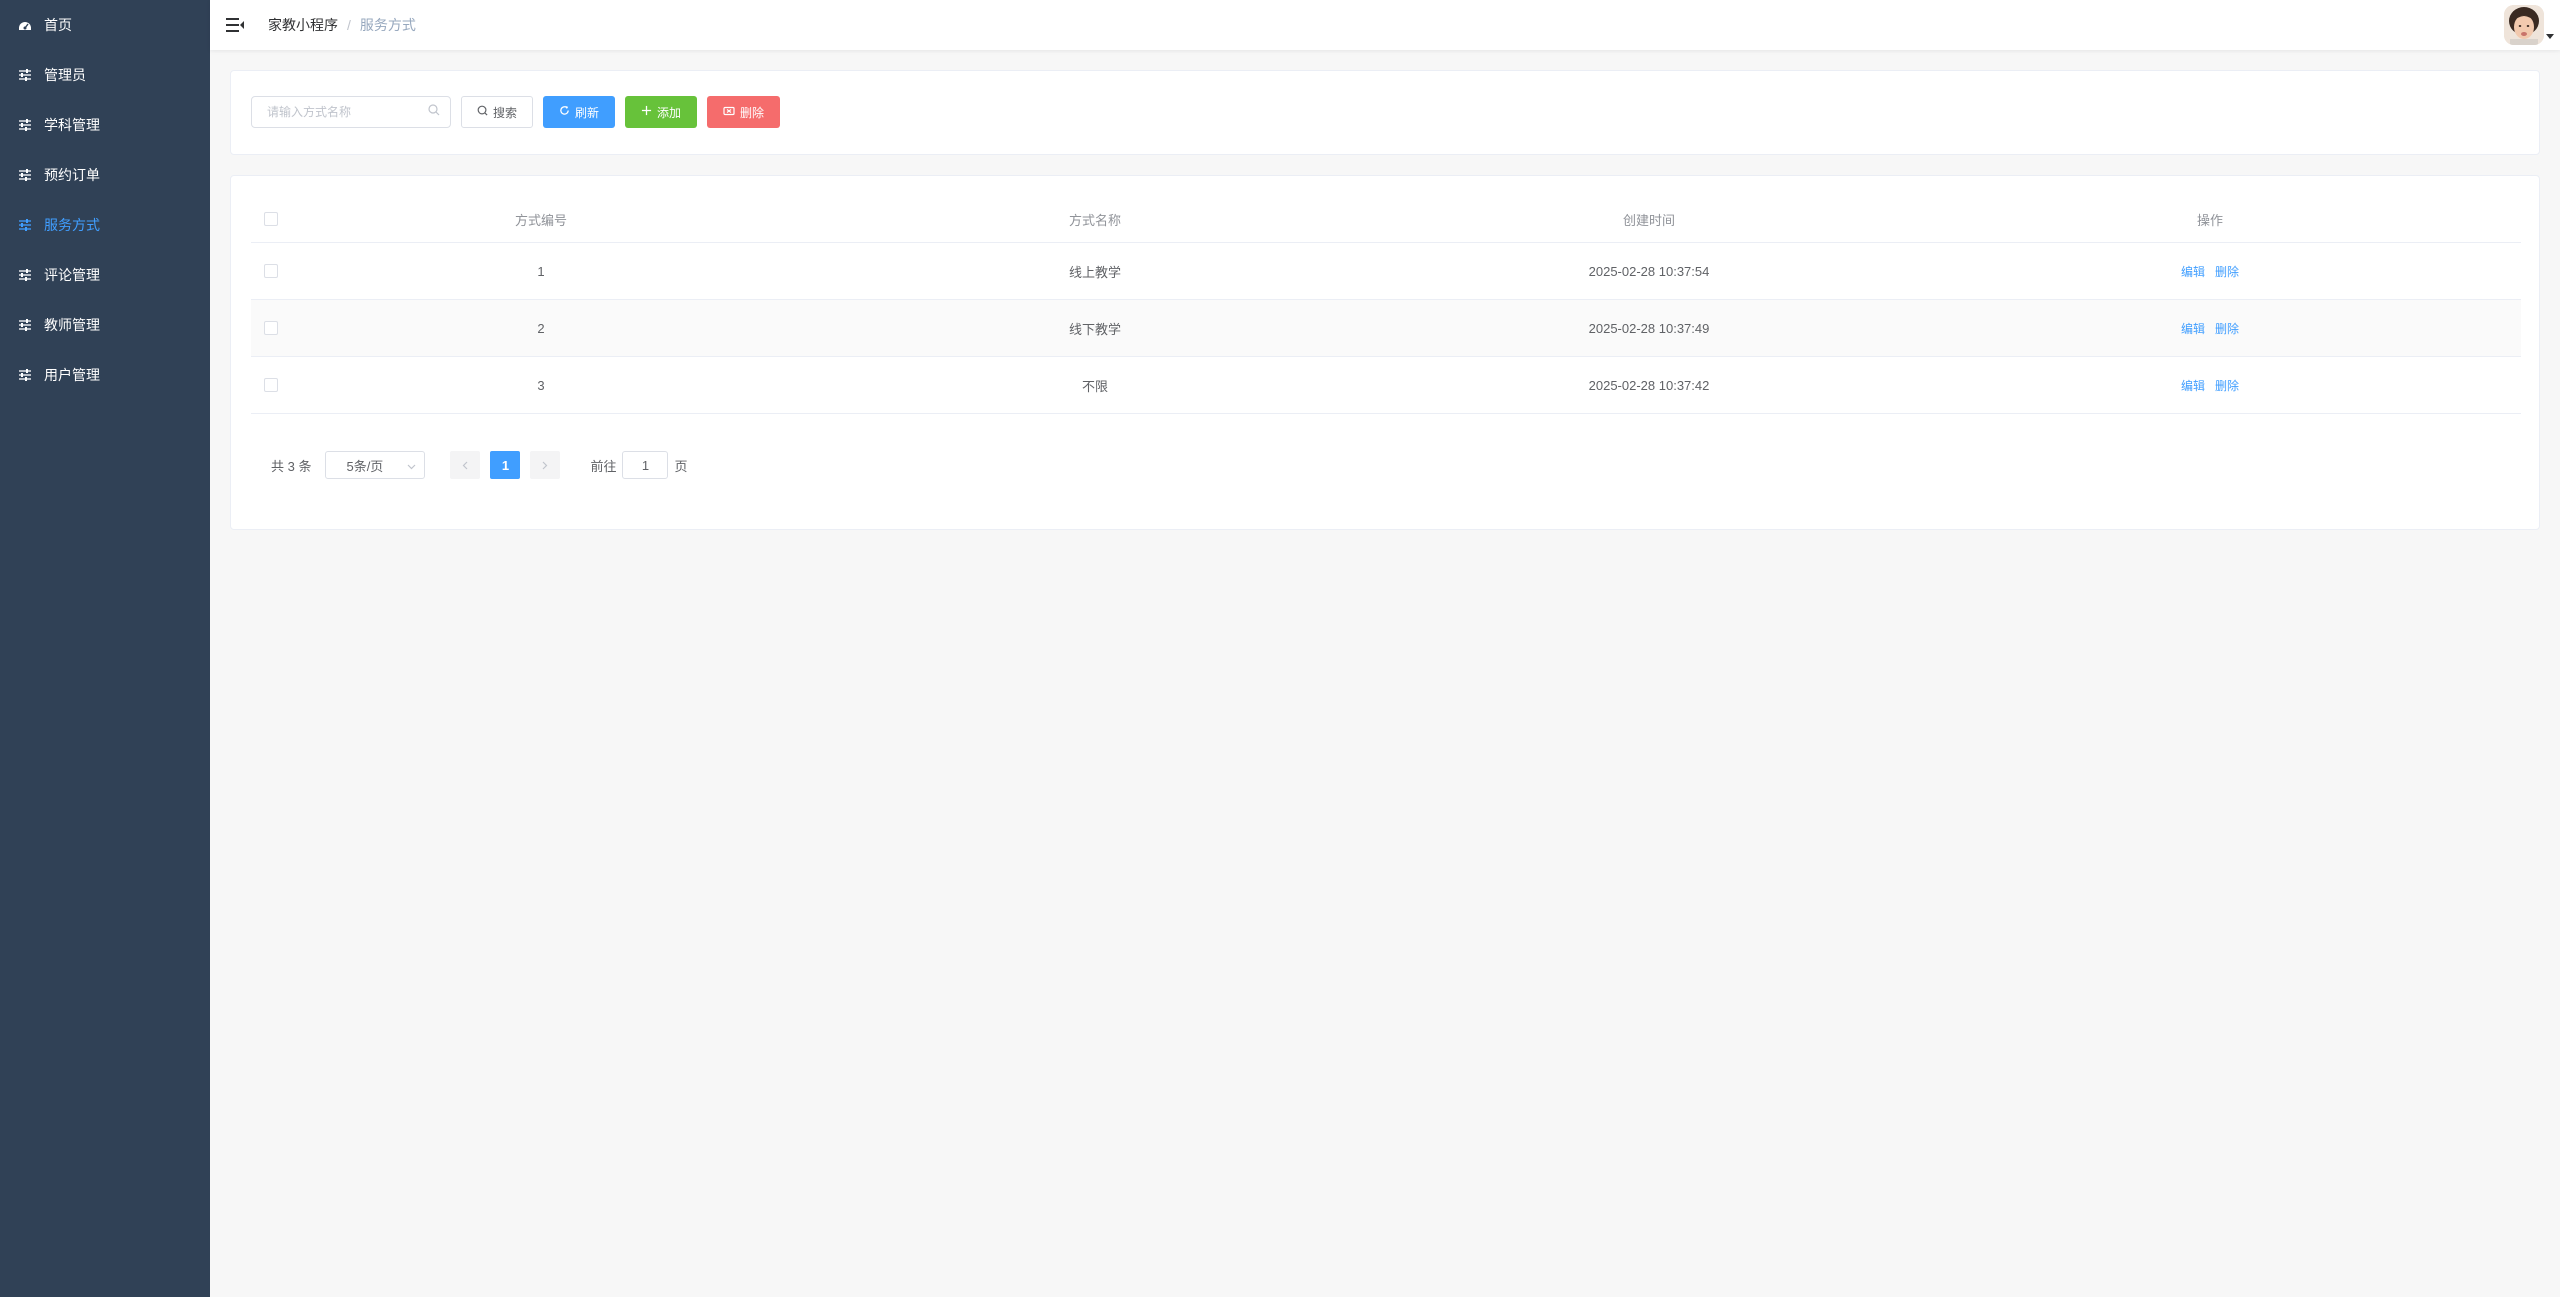 This screenshot has width=2560, height=1297. I want to click on sidebar-item-subjects: 学科管理, so click(105, 125).